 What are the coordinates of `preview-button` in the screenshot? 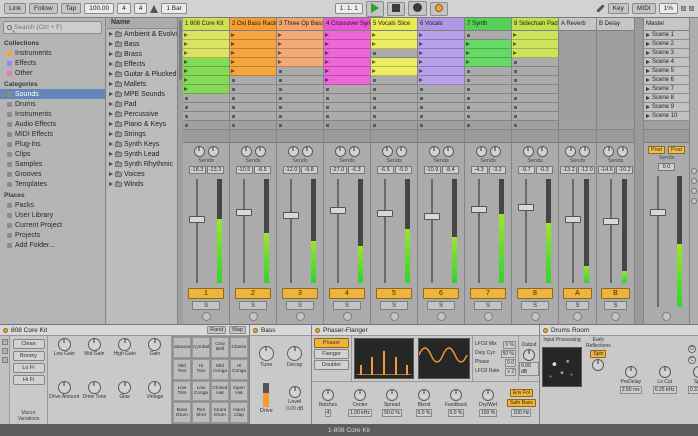 It's located at (666, 316).